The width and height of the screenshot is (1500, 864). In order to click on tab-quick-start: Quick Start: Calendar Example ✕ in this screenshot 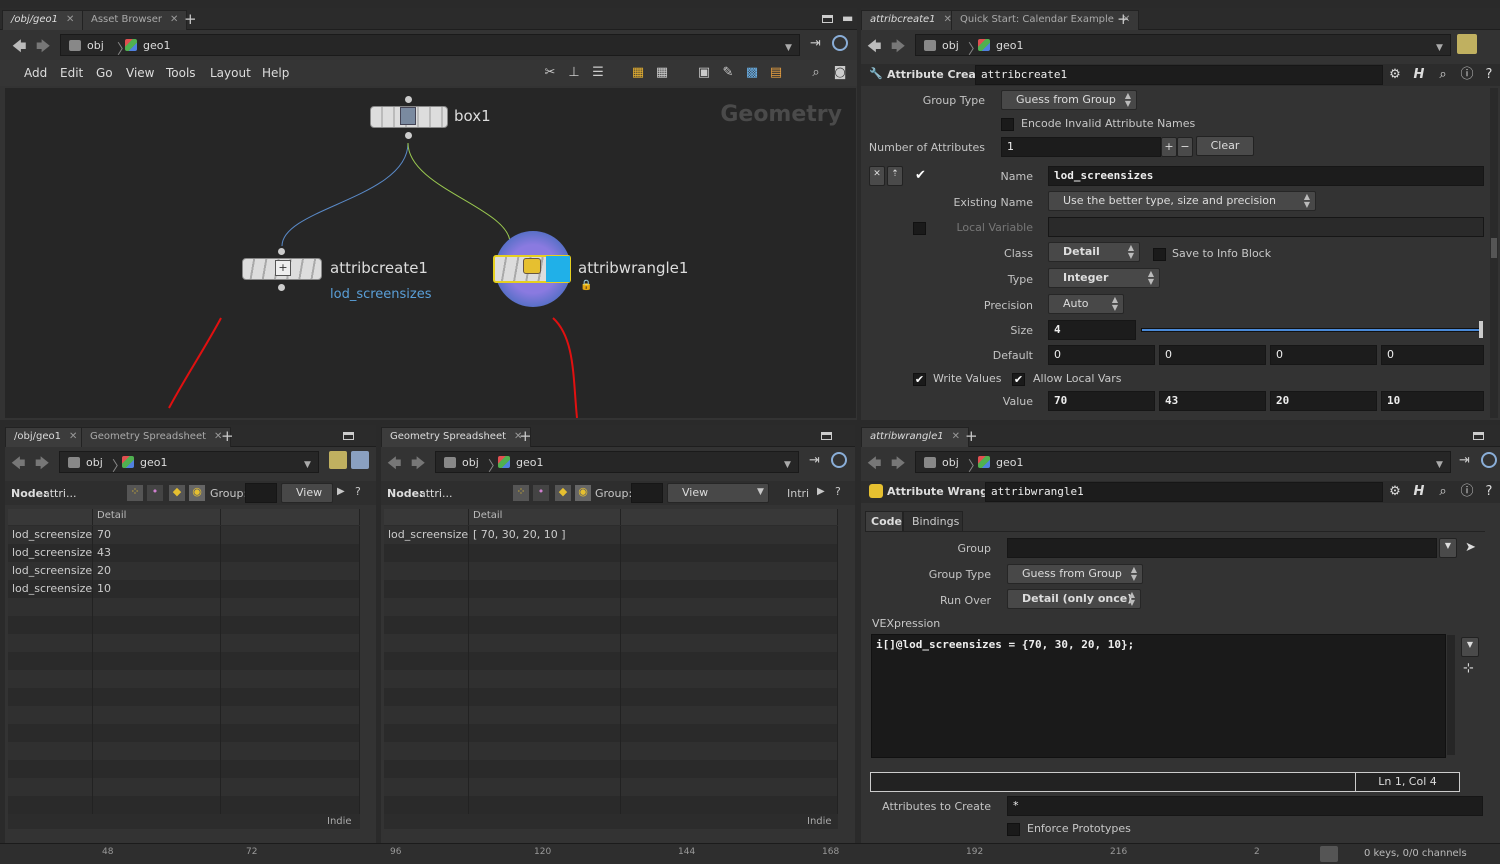, I will do `click(1045, 20)`.